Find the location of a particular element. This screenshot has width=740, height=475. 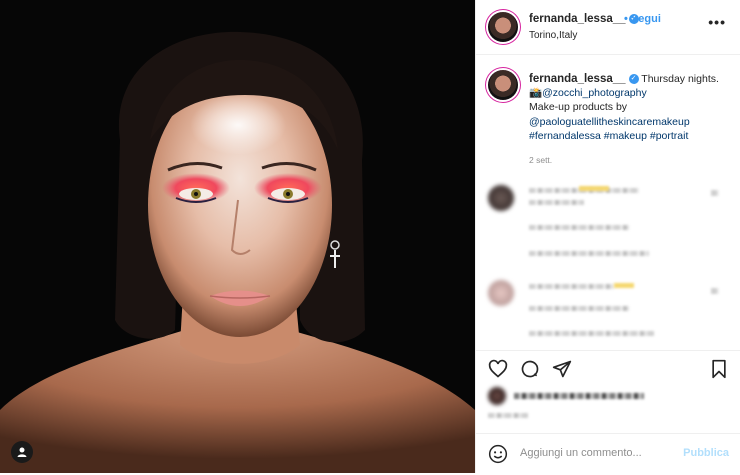

more-options-icon: ••• is located at coordinates (717, 22).